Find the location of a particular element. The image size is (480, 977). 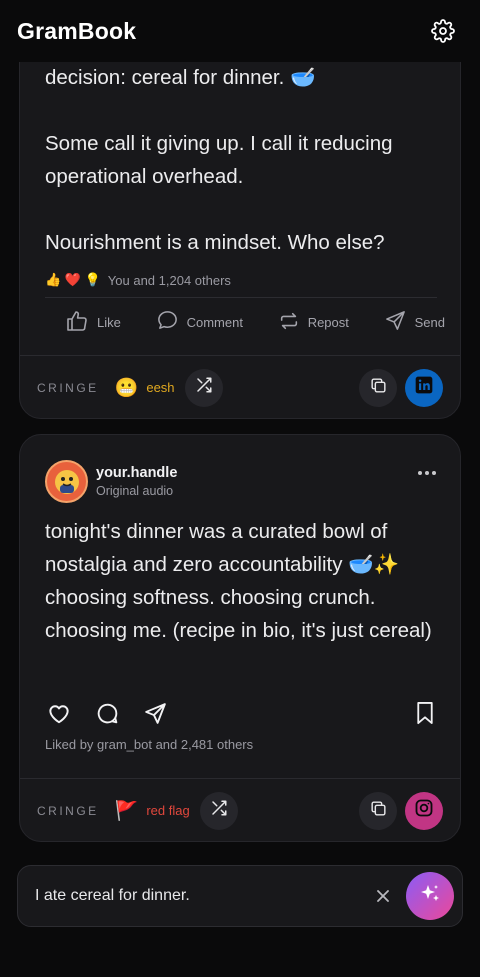

reactions-summary: 👍 ❤️ 💡 You and 1,204 others is located at coordinates (138, 280).